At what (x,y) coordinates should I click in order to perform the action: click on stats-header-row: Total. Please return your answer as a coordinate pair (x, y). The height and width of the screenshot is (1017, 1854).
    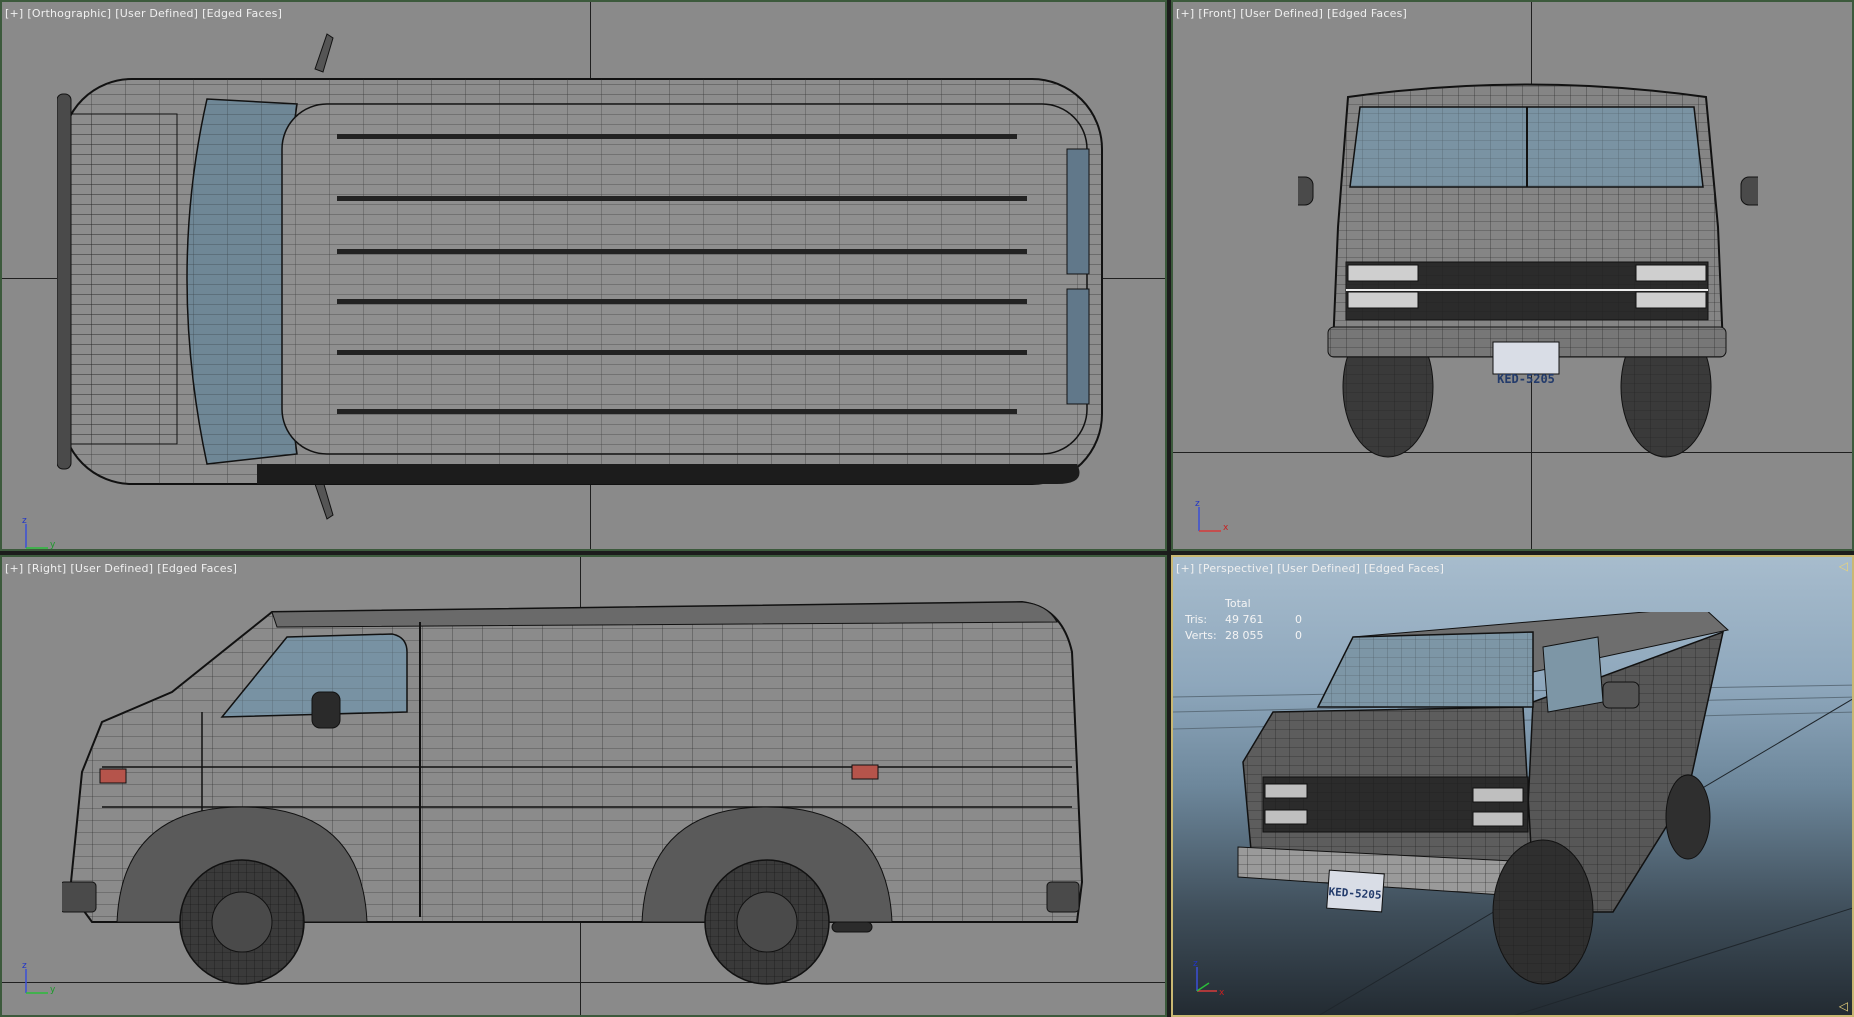
    Looking at the image, I should click on (1250, 603).